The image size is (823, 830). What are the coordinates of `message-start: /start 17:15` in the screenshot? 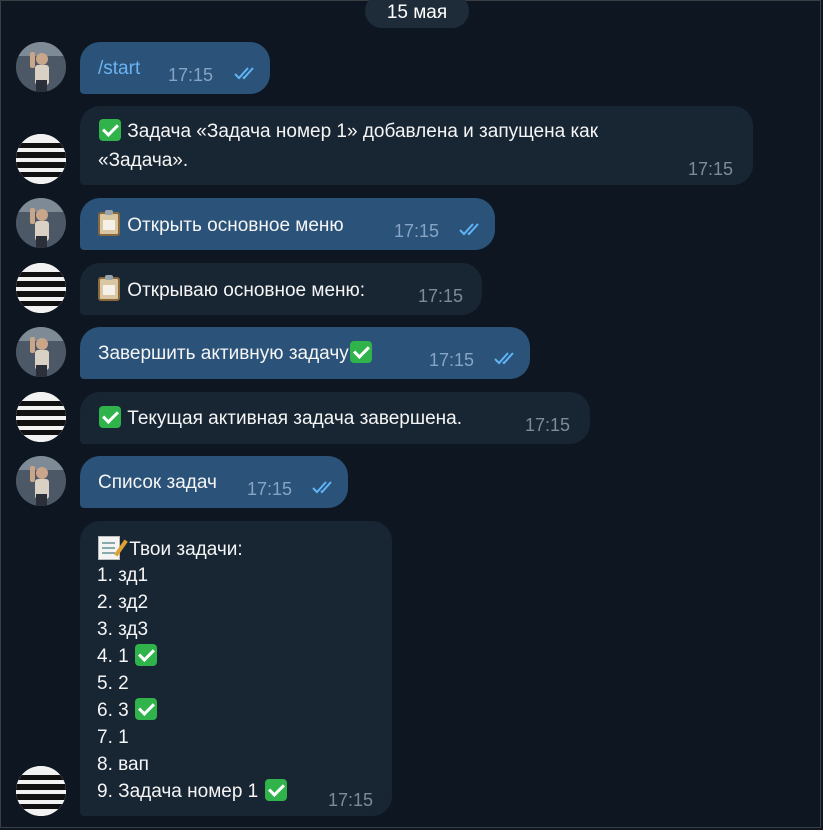 It's located at (175, 68).